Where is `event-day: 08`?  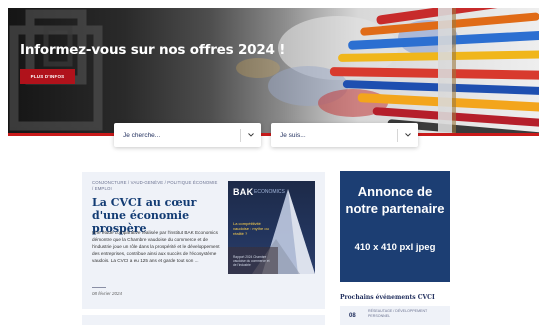
event-day: 08 is located at coordinates (352, 316).